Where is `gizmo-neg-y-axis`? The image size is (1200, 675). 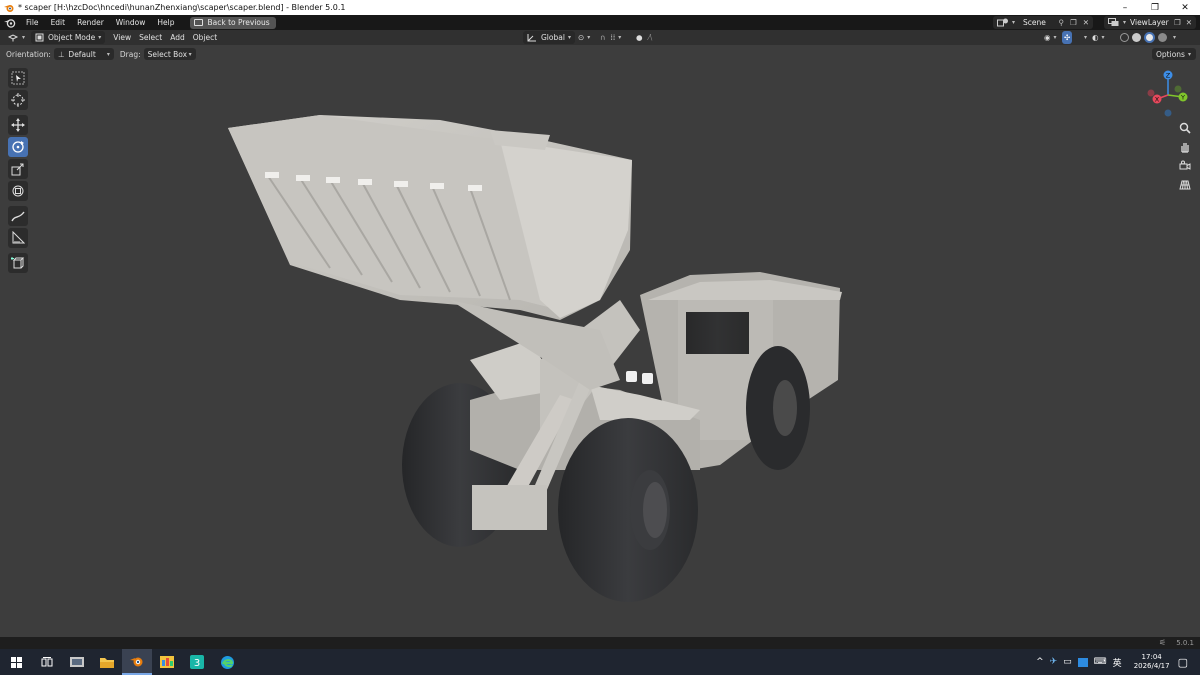
gizmo-neg-y-axis is located at coordinates (1178, 89).